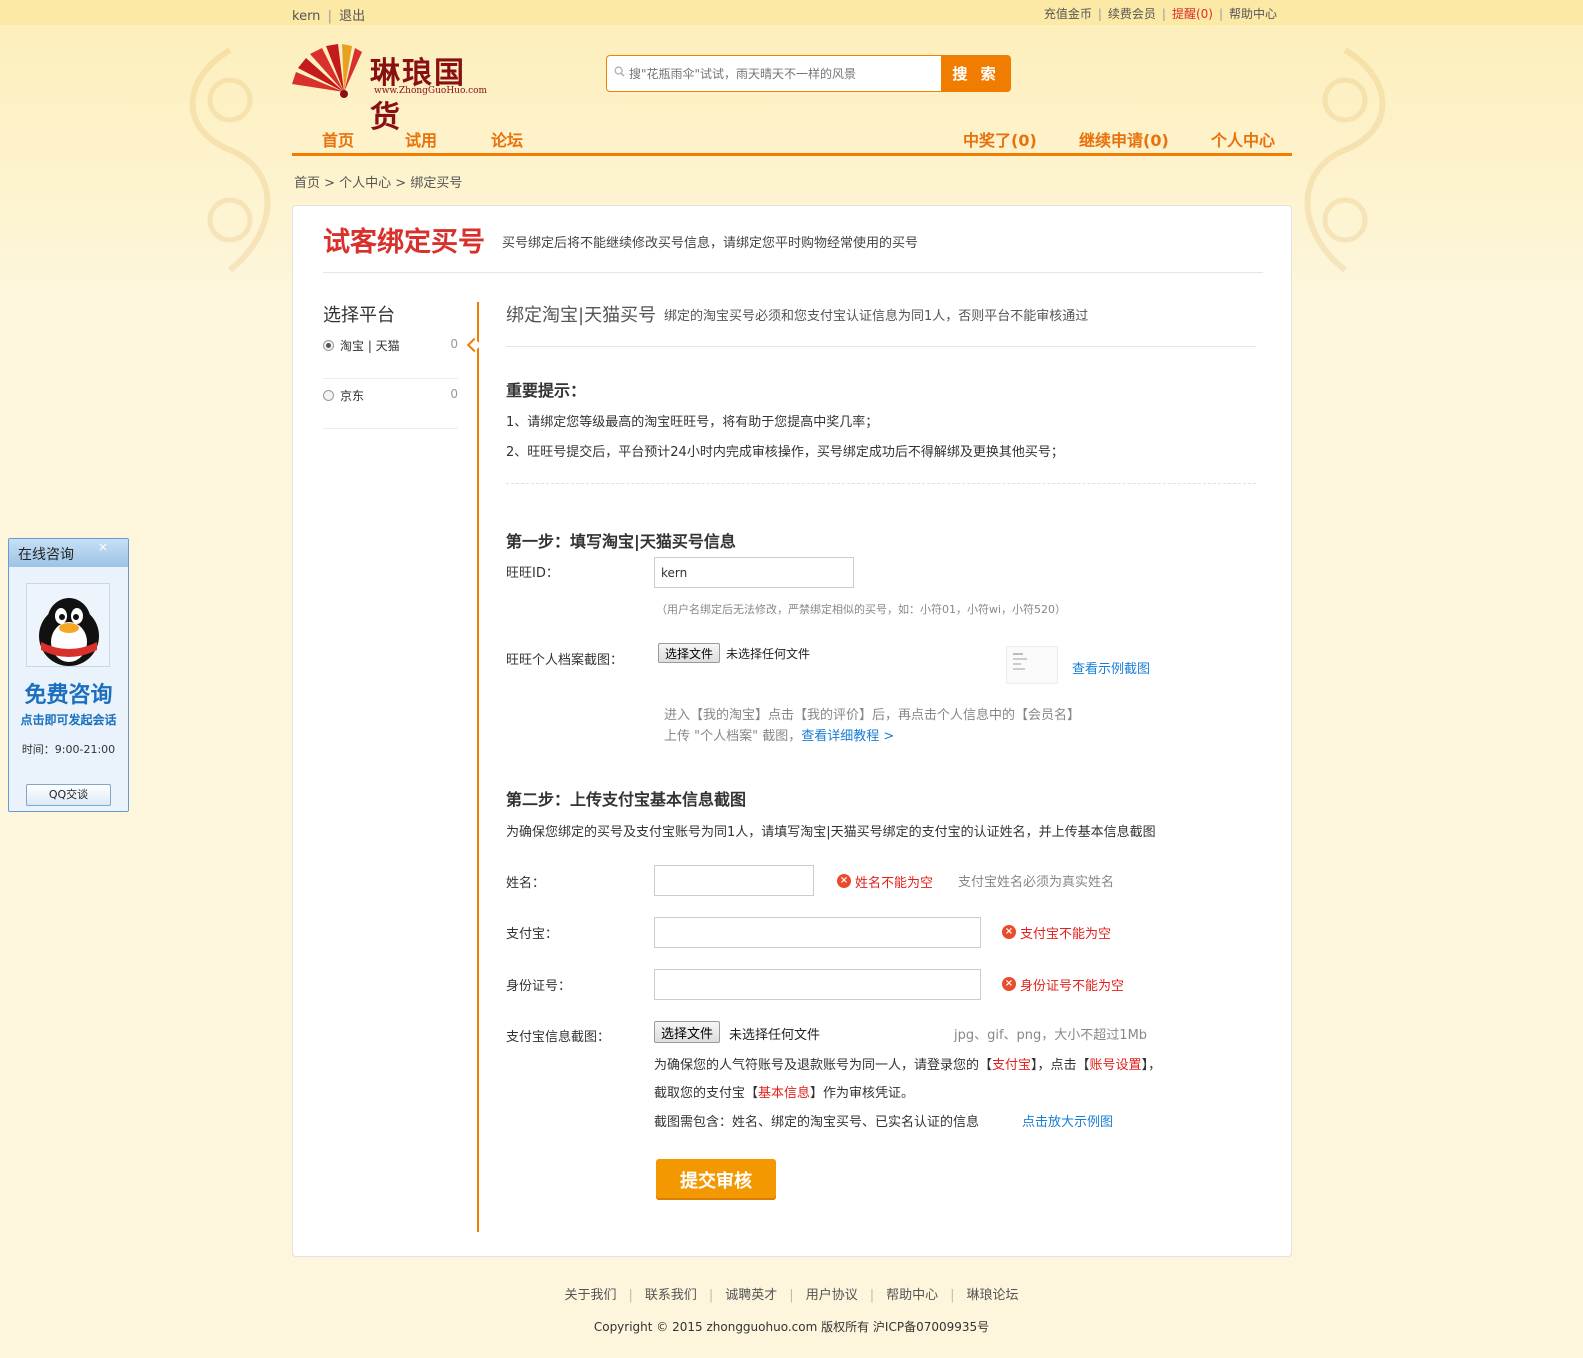  I want to click on qq-widget-title: 在线咨询, so click(46, 555).